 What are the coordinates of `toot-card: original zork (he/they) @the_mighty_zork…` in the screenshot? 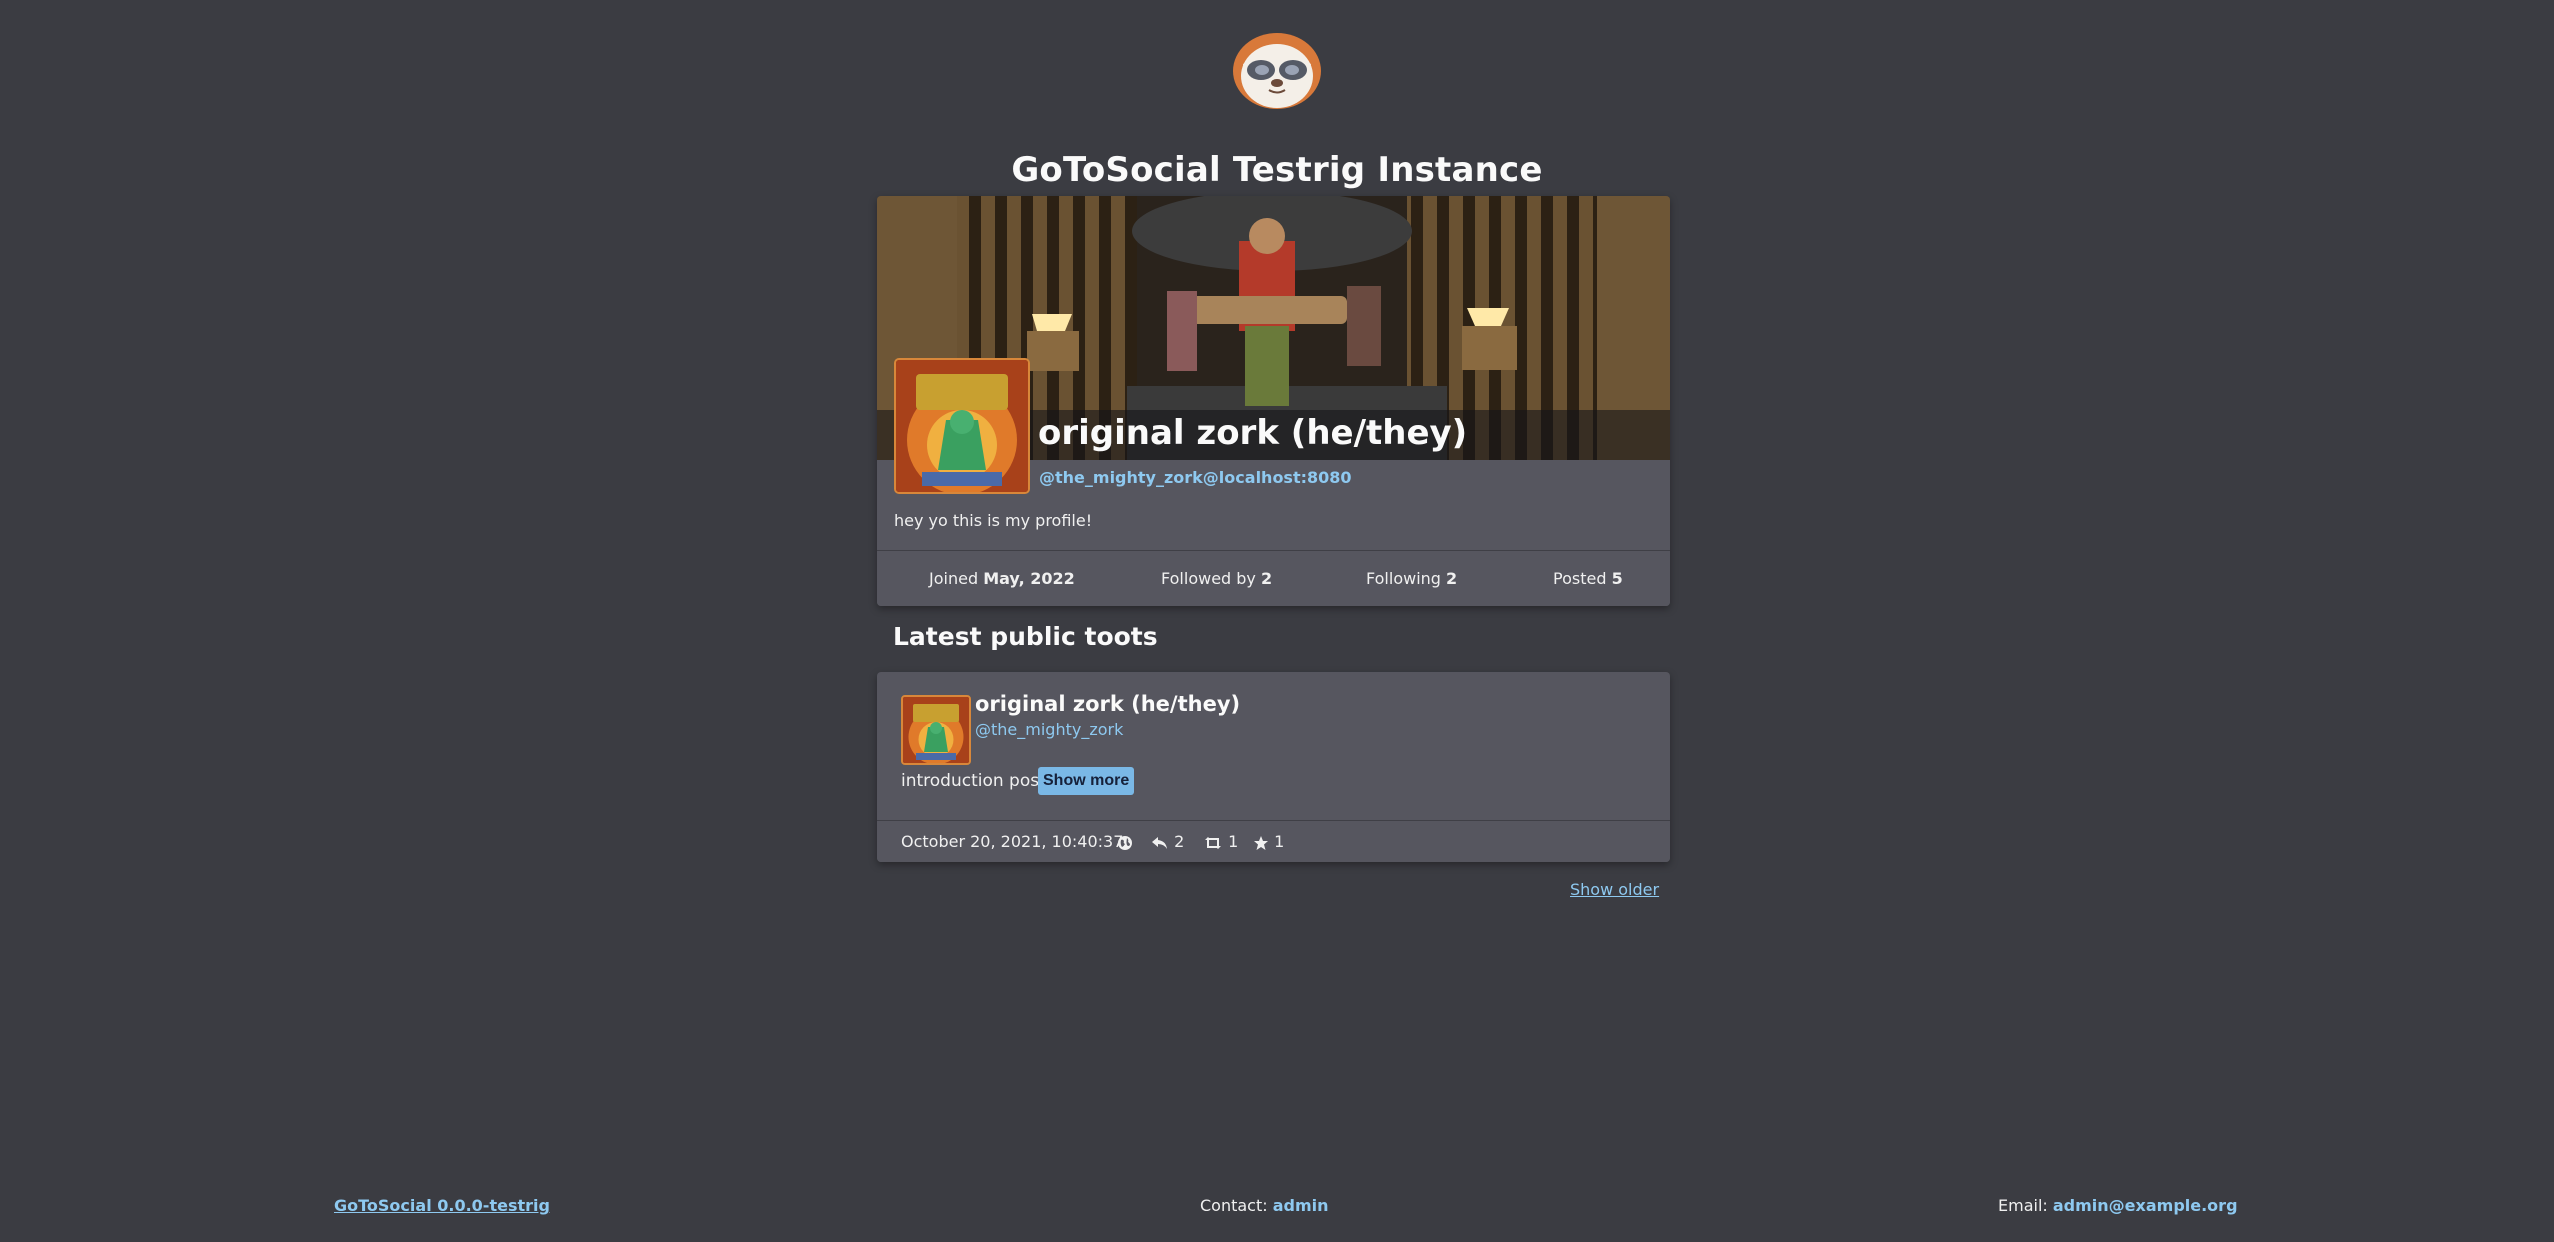 It's located at (1273, 767).